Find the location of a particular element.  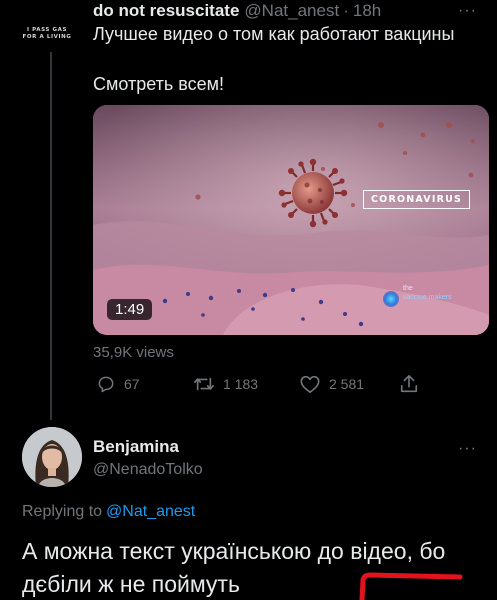

avatar-text-line-2: FOR A LIVING is located at coordinates (47, 37).